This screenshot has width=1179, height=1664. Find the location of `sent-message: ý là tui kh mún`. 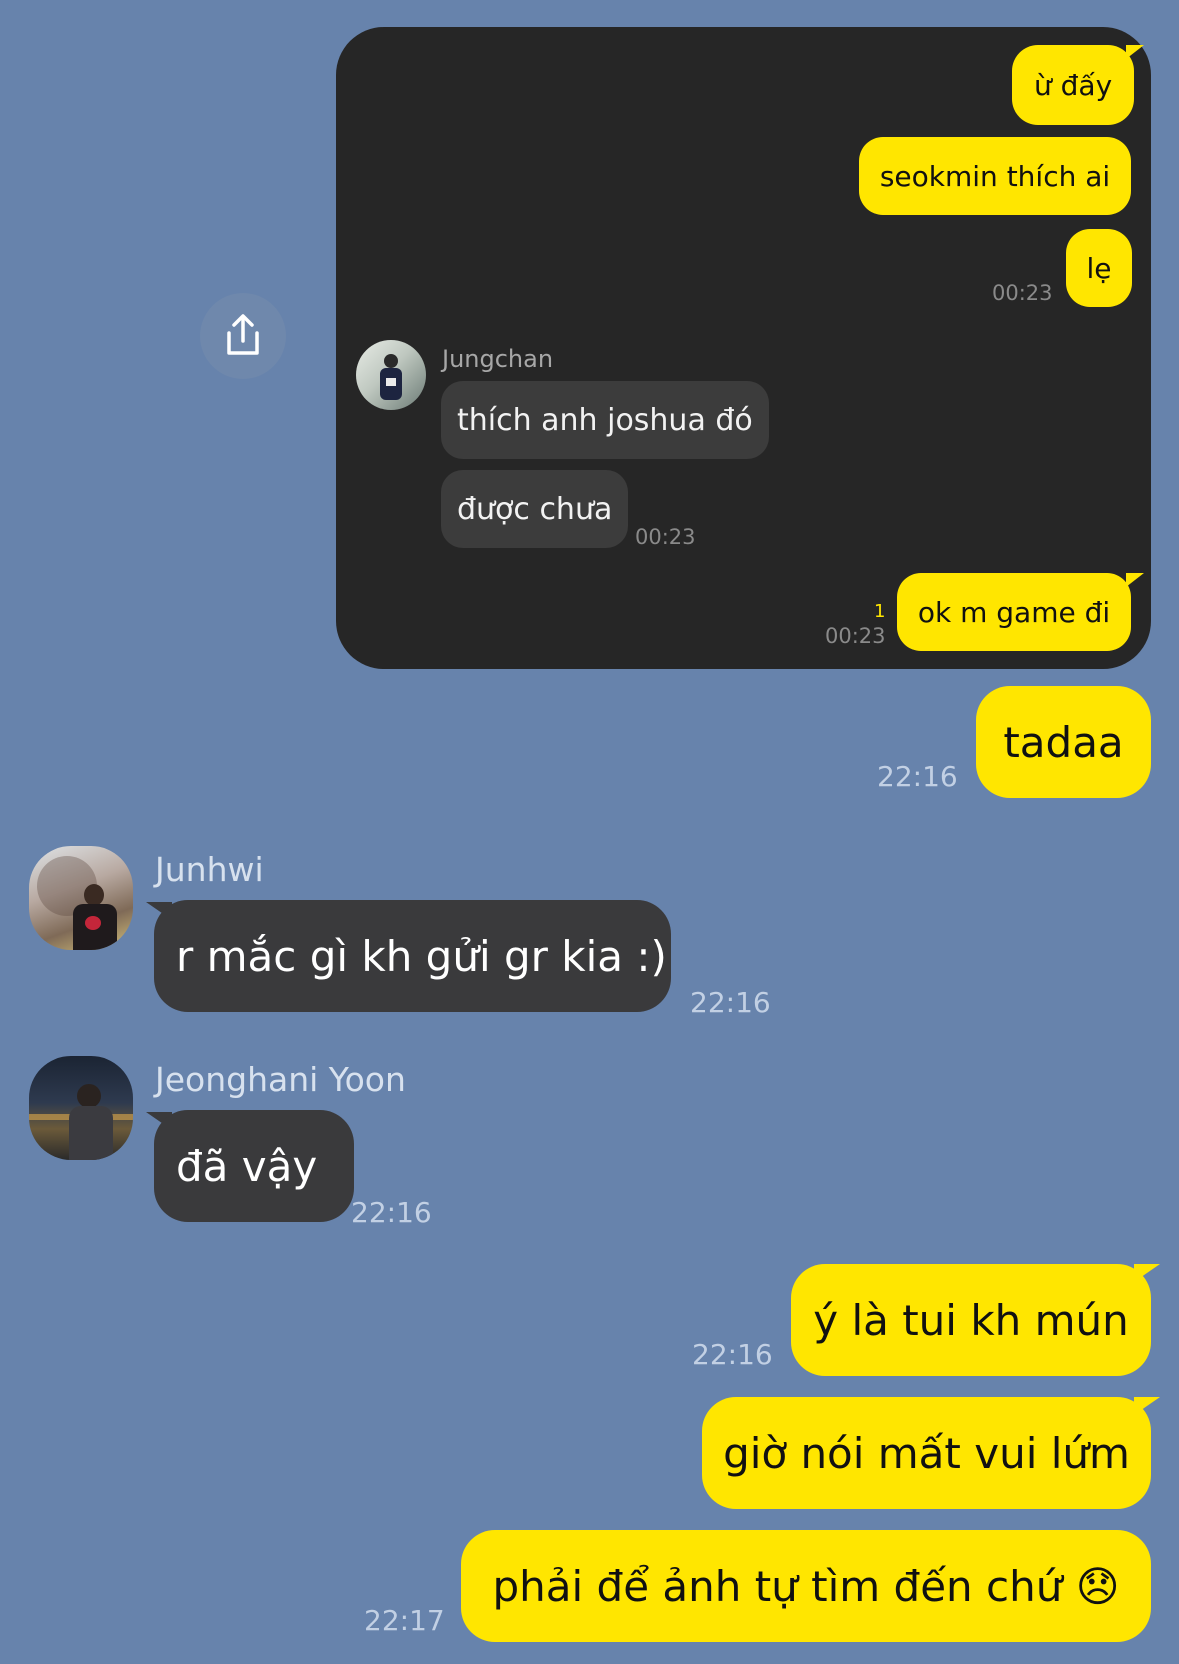

sent-message: ý là tui kh mún is located at coordinates (971, 1320).